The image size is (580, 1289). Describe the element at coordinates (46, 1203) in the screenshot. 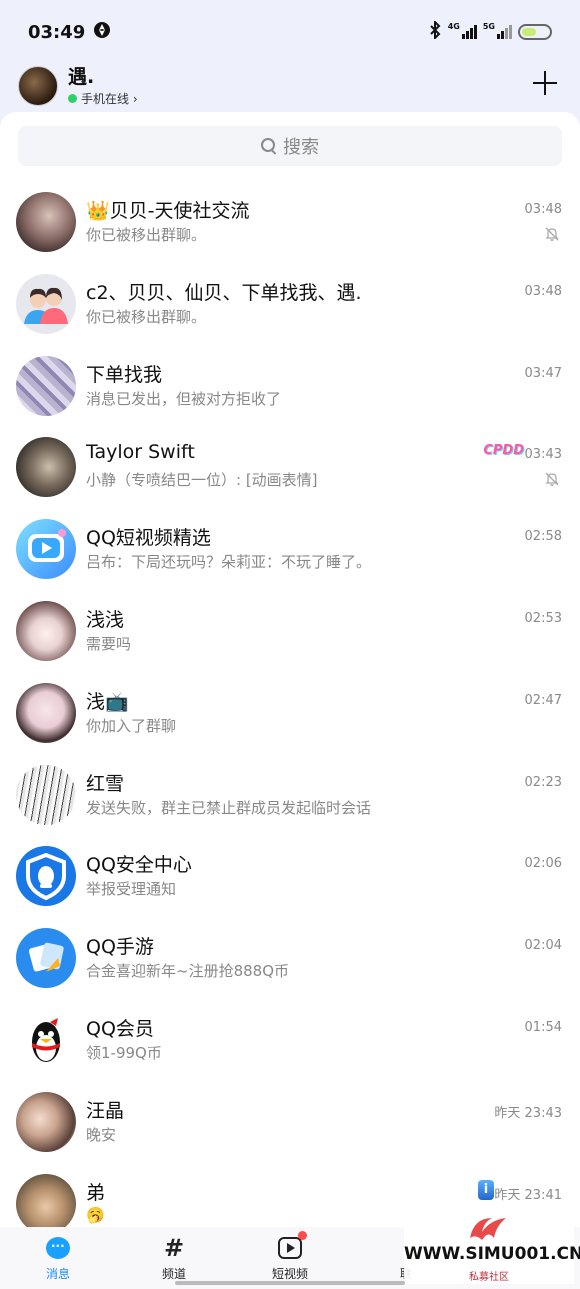

I see `kitten-avatar` at that location.